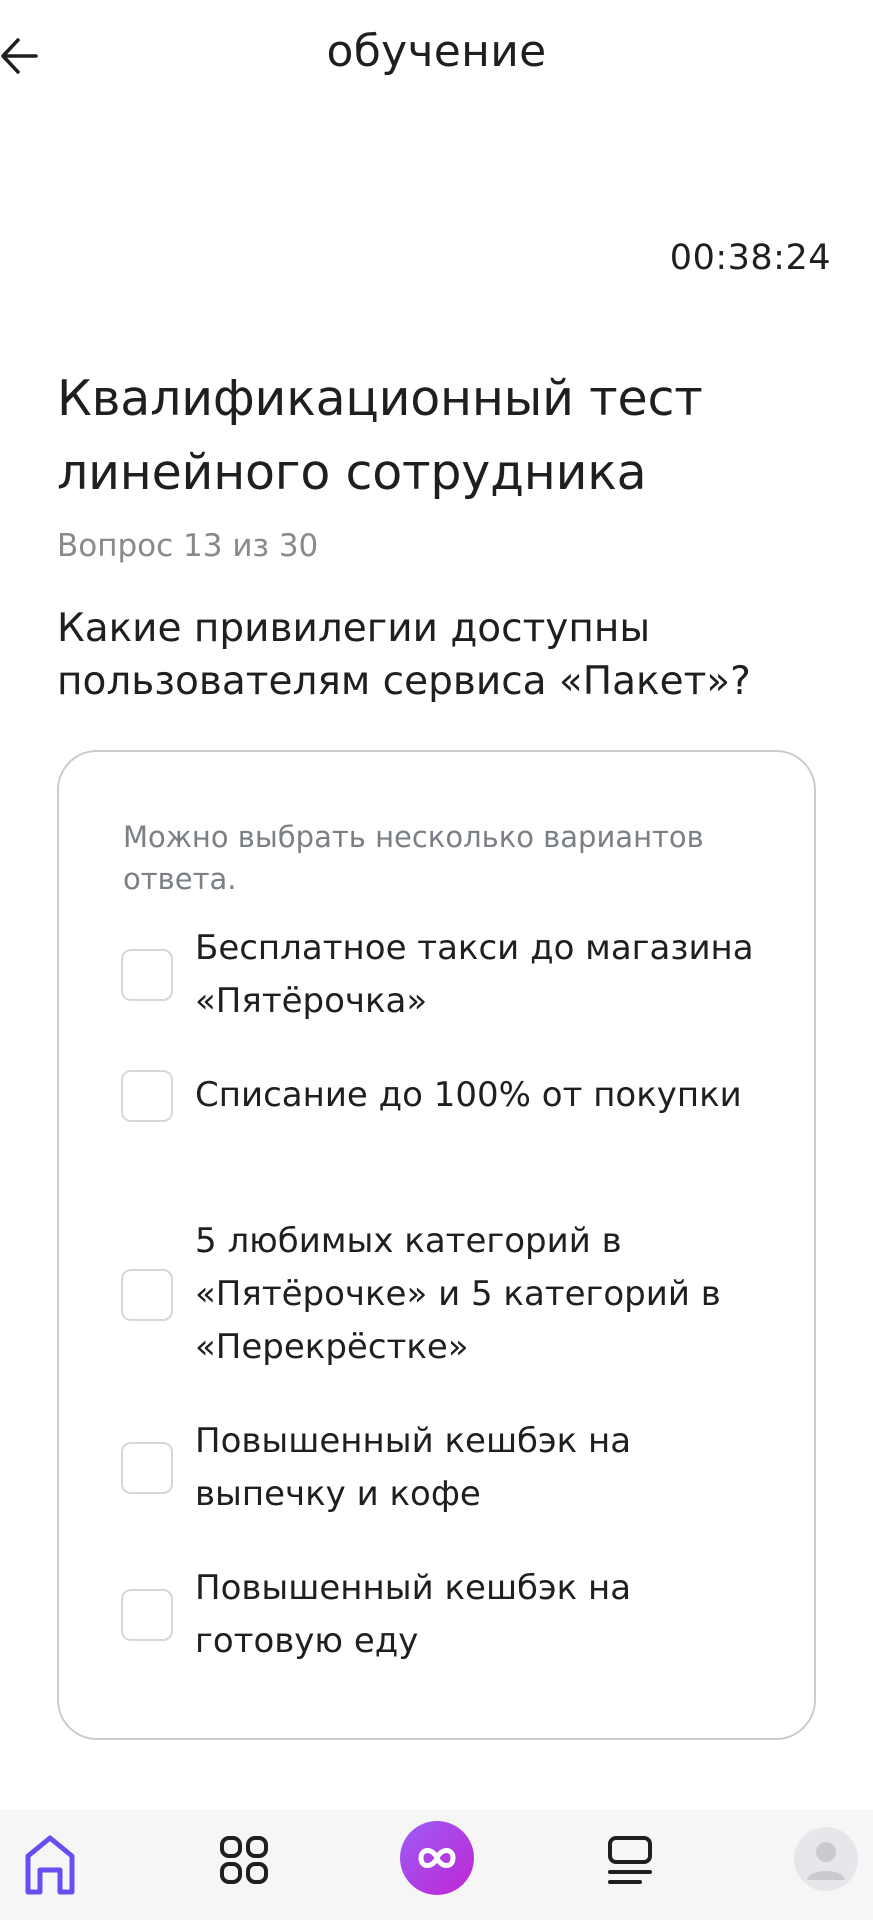 This screenshot has width=873, height=1920. I want to click on answer-option-4: Повышенный кешбэк на выпечку и кофе, so click(446, 1468).